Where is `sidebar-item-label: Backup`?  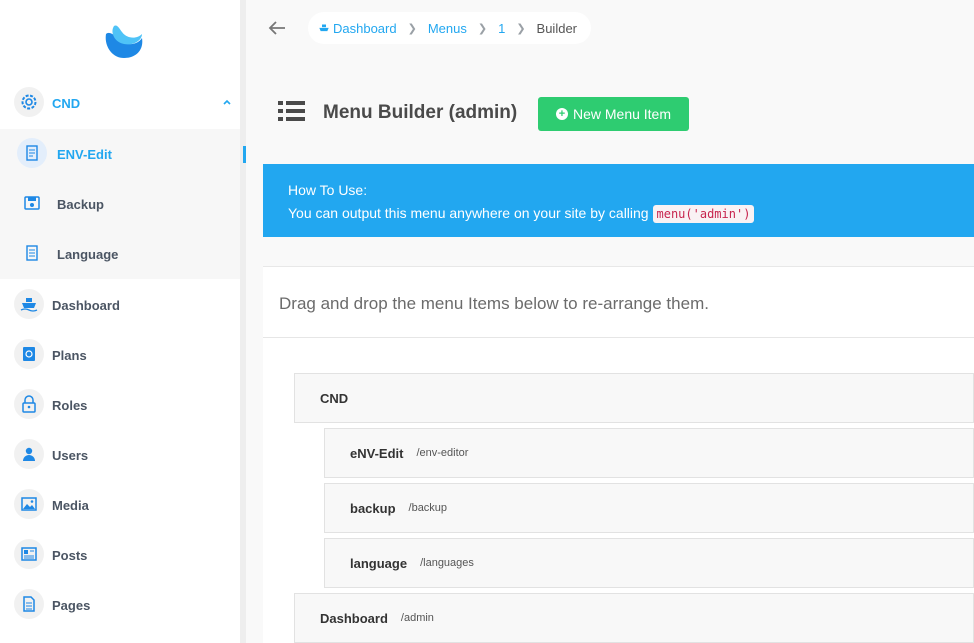
sidebar-item-label: Backup is located at coordinates (80, 204).